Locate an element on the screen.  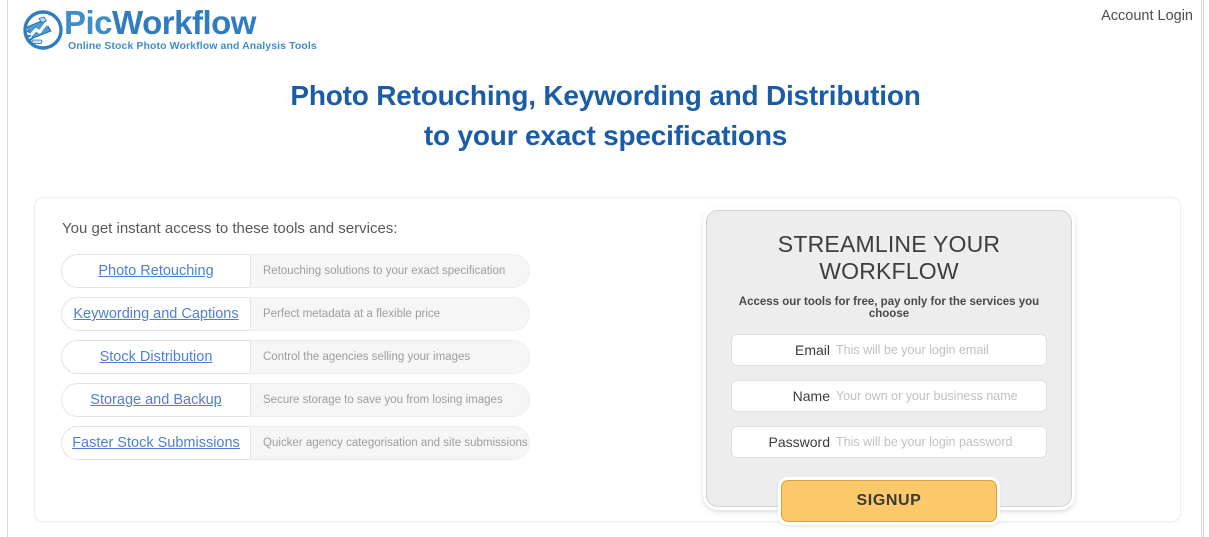
feature-link-label: Faster Stock Submissions is located at coordinates (156, 443).